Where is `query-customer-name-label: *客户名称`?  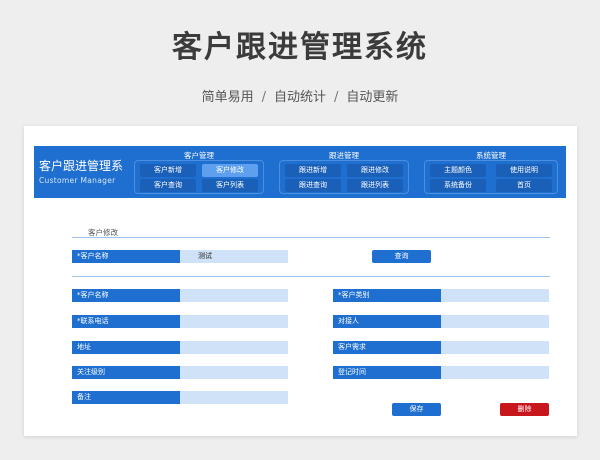
query-customer-name-label: *客户名称 is located at coordinates (126, 256).